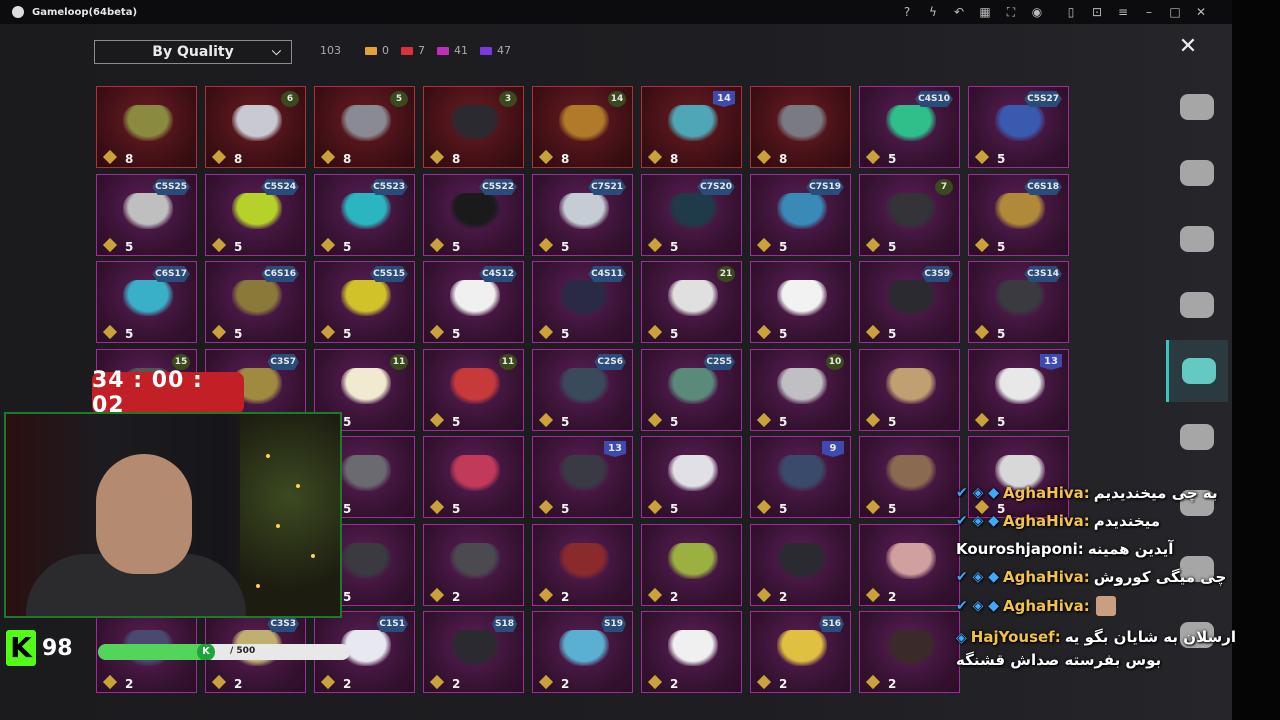 The width and height of the screenshot is (1280, 720). What do you see at coordinates (691, 215) in the screenshot?
I see `inventory-item: C7S20 5` at bounding box center [691, 215].